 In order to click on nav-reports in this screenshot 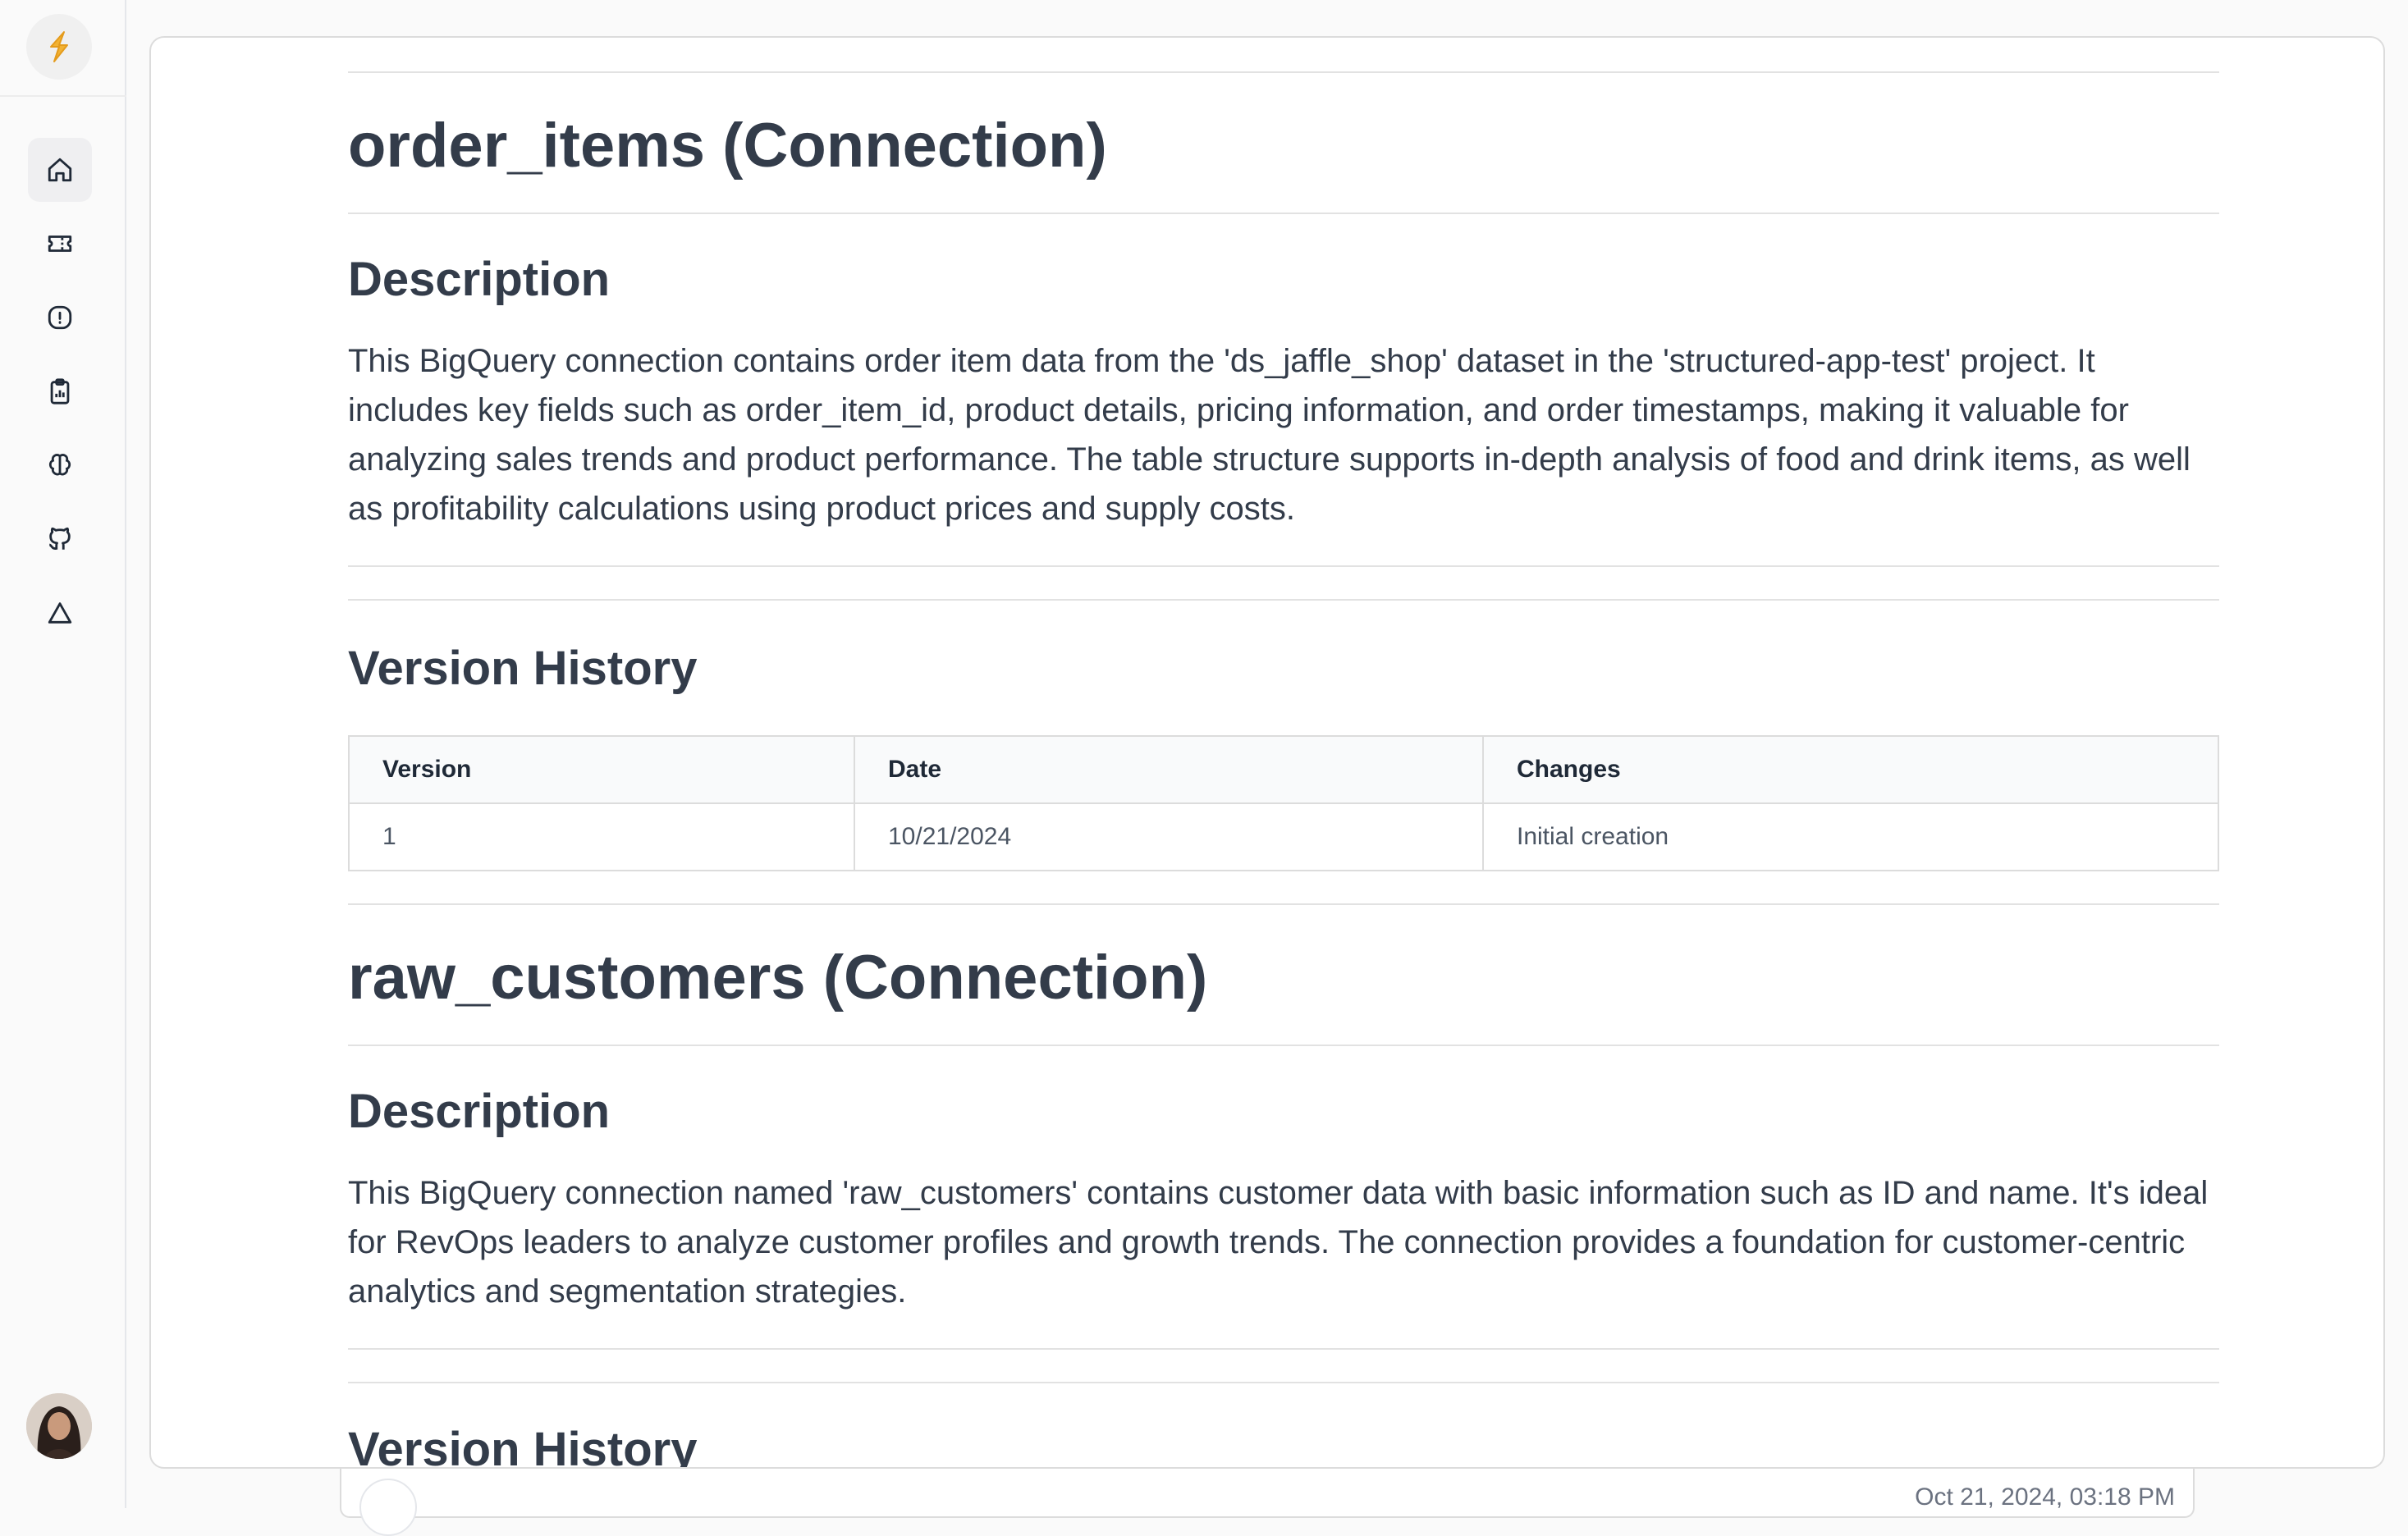, I will do `click(60, 391)`.